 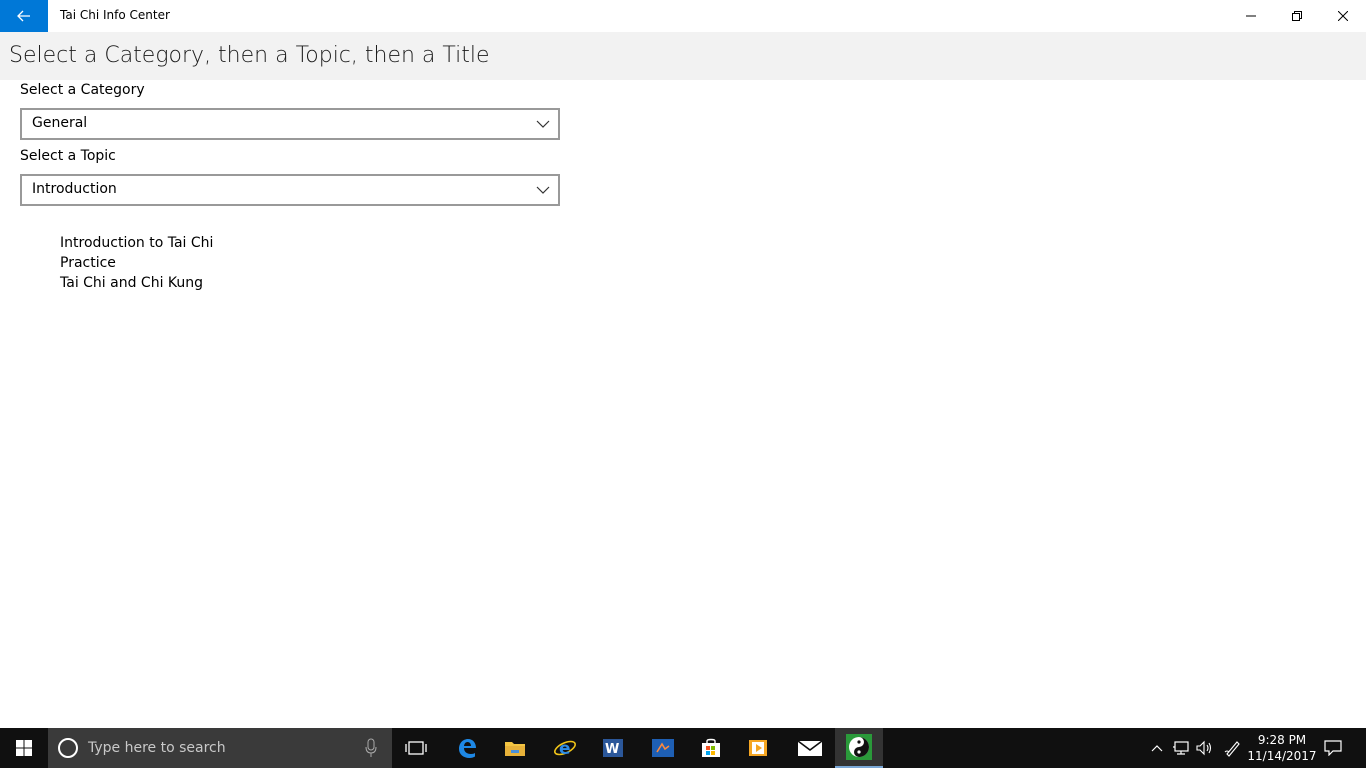 I want to click on svg-text: e, so click(x=565, y=749).